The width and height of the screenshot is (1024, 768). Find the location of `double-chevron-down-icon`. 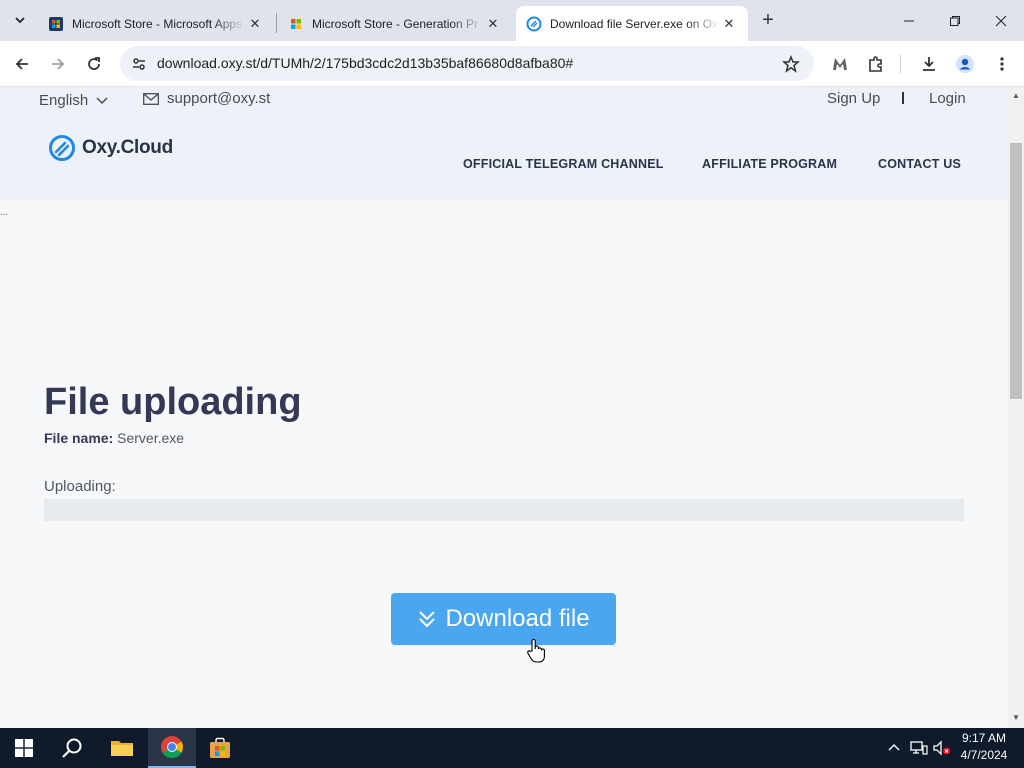

double-chevron-down-icon is located at coordinates (427, 619).